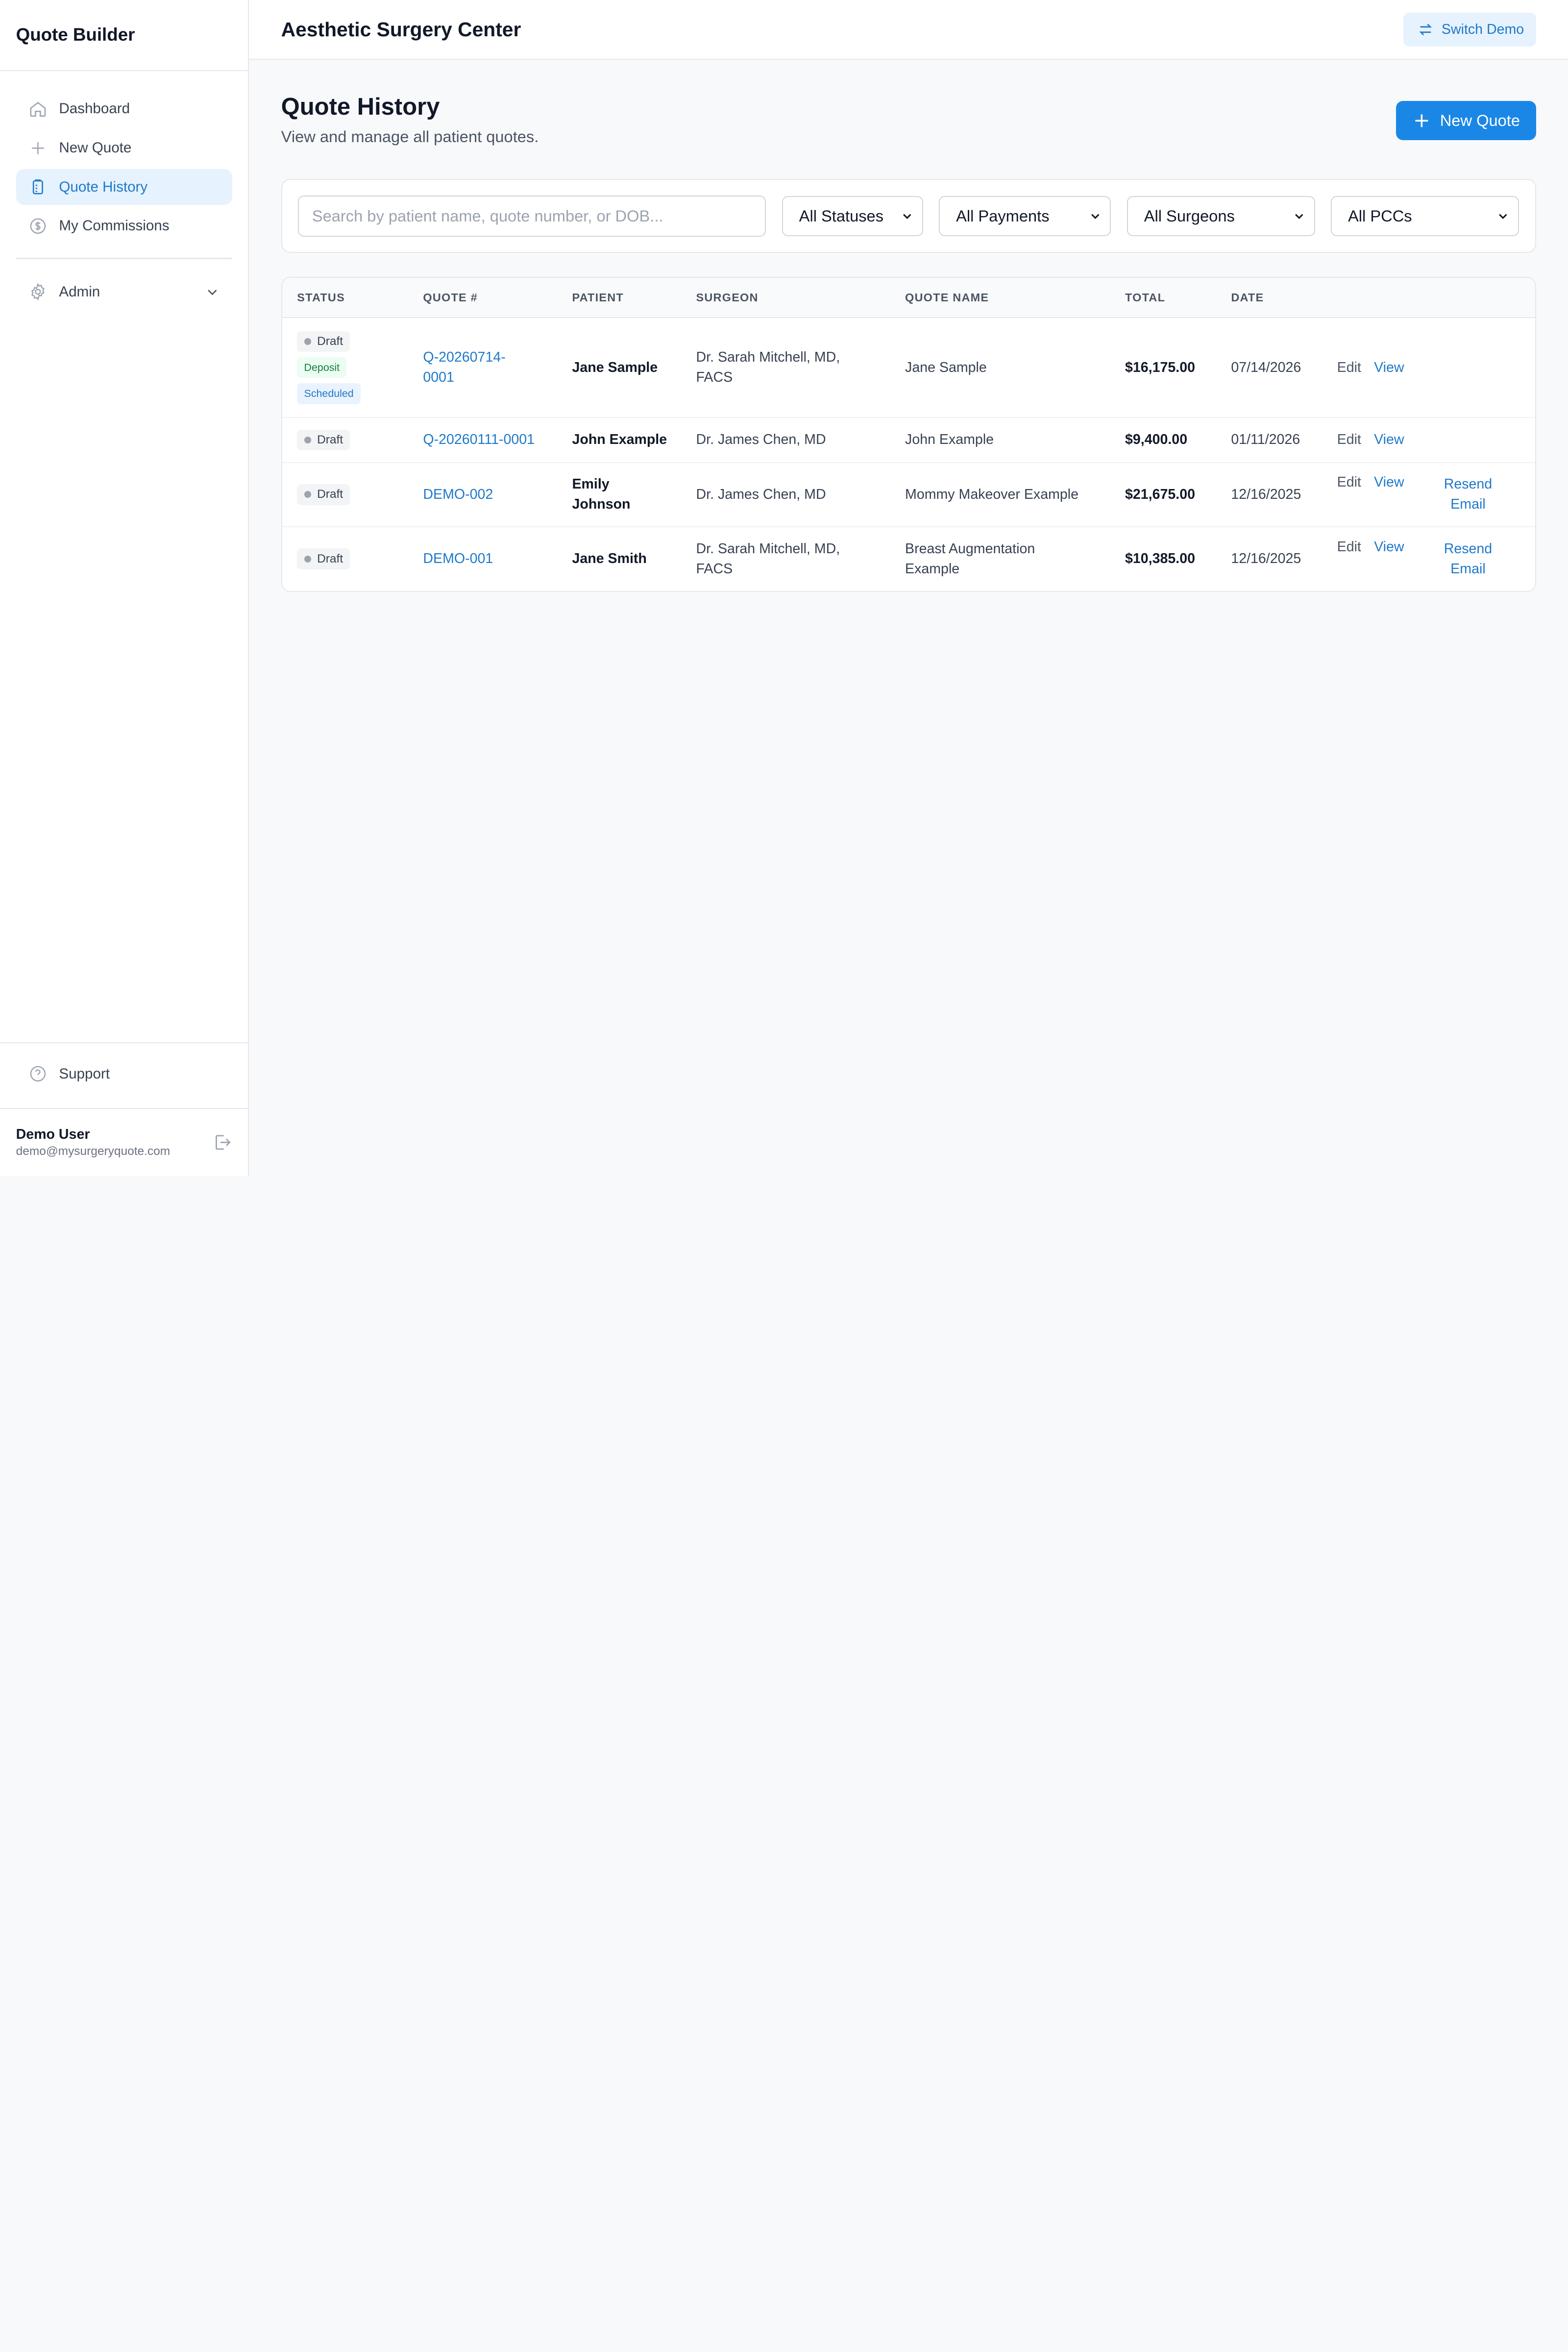  Describe the element at coordinates (1469, 29) in the screenshot. I see `switch-demo-button: Switch Demo` at that location.